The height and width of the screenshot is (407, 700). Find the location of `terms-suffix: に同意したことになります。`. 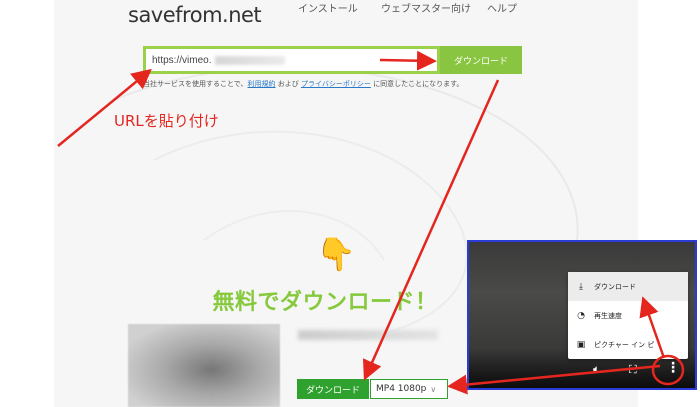

terms-suffix: に同意したことになります。 is located at coordinates (417, 84).